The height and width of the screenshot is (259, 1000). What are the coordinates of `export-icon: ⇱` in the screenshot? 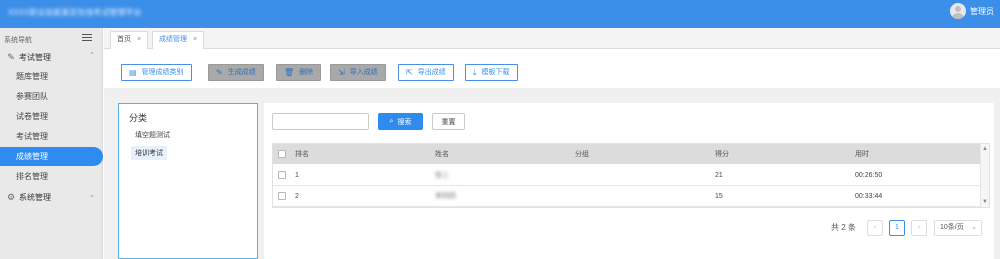 It's located at (409, 72).